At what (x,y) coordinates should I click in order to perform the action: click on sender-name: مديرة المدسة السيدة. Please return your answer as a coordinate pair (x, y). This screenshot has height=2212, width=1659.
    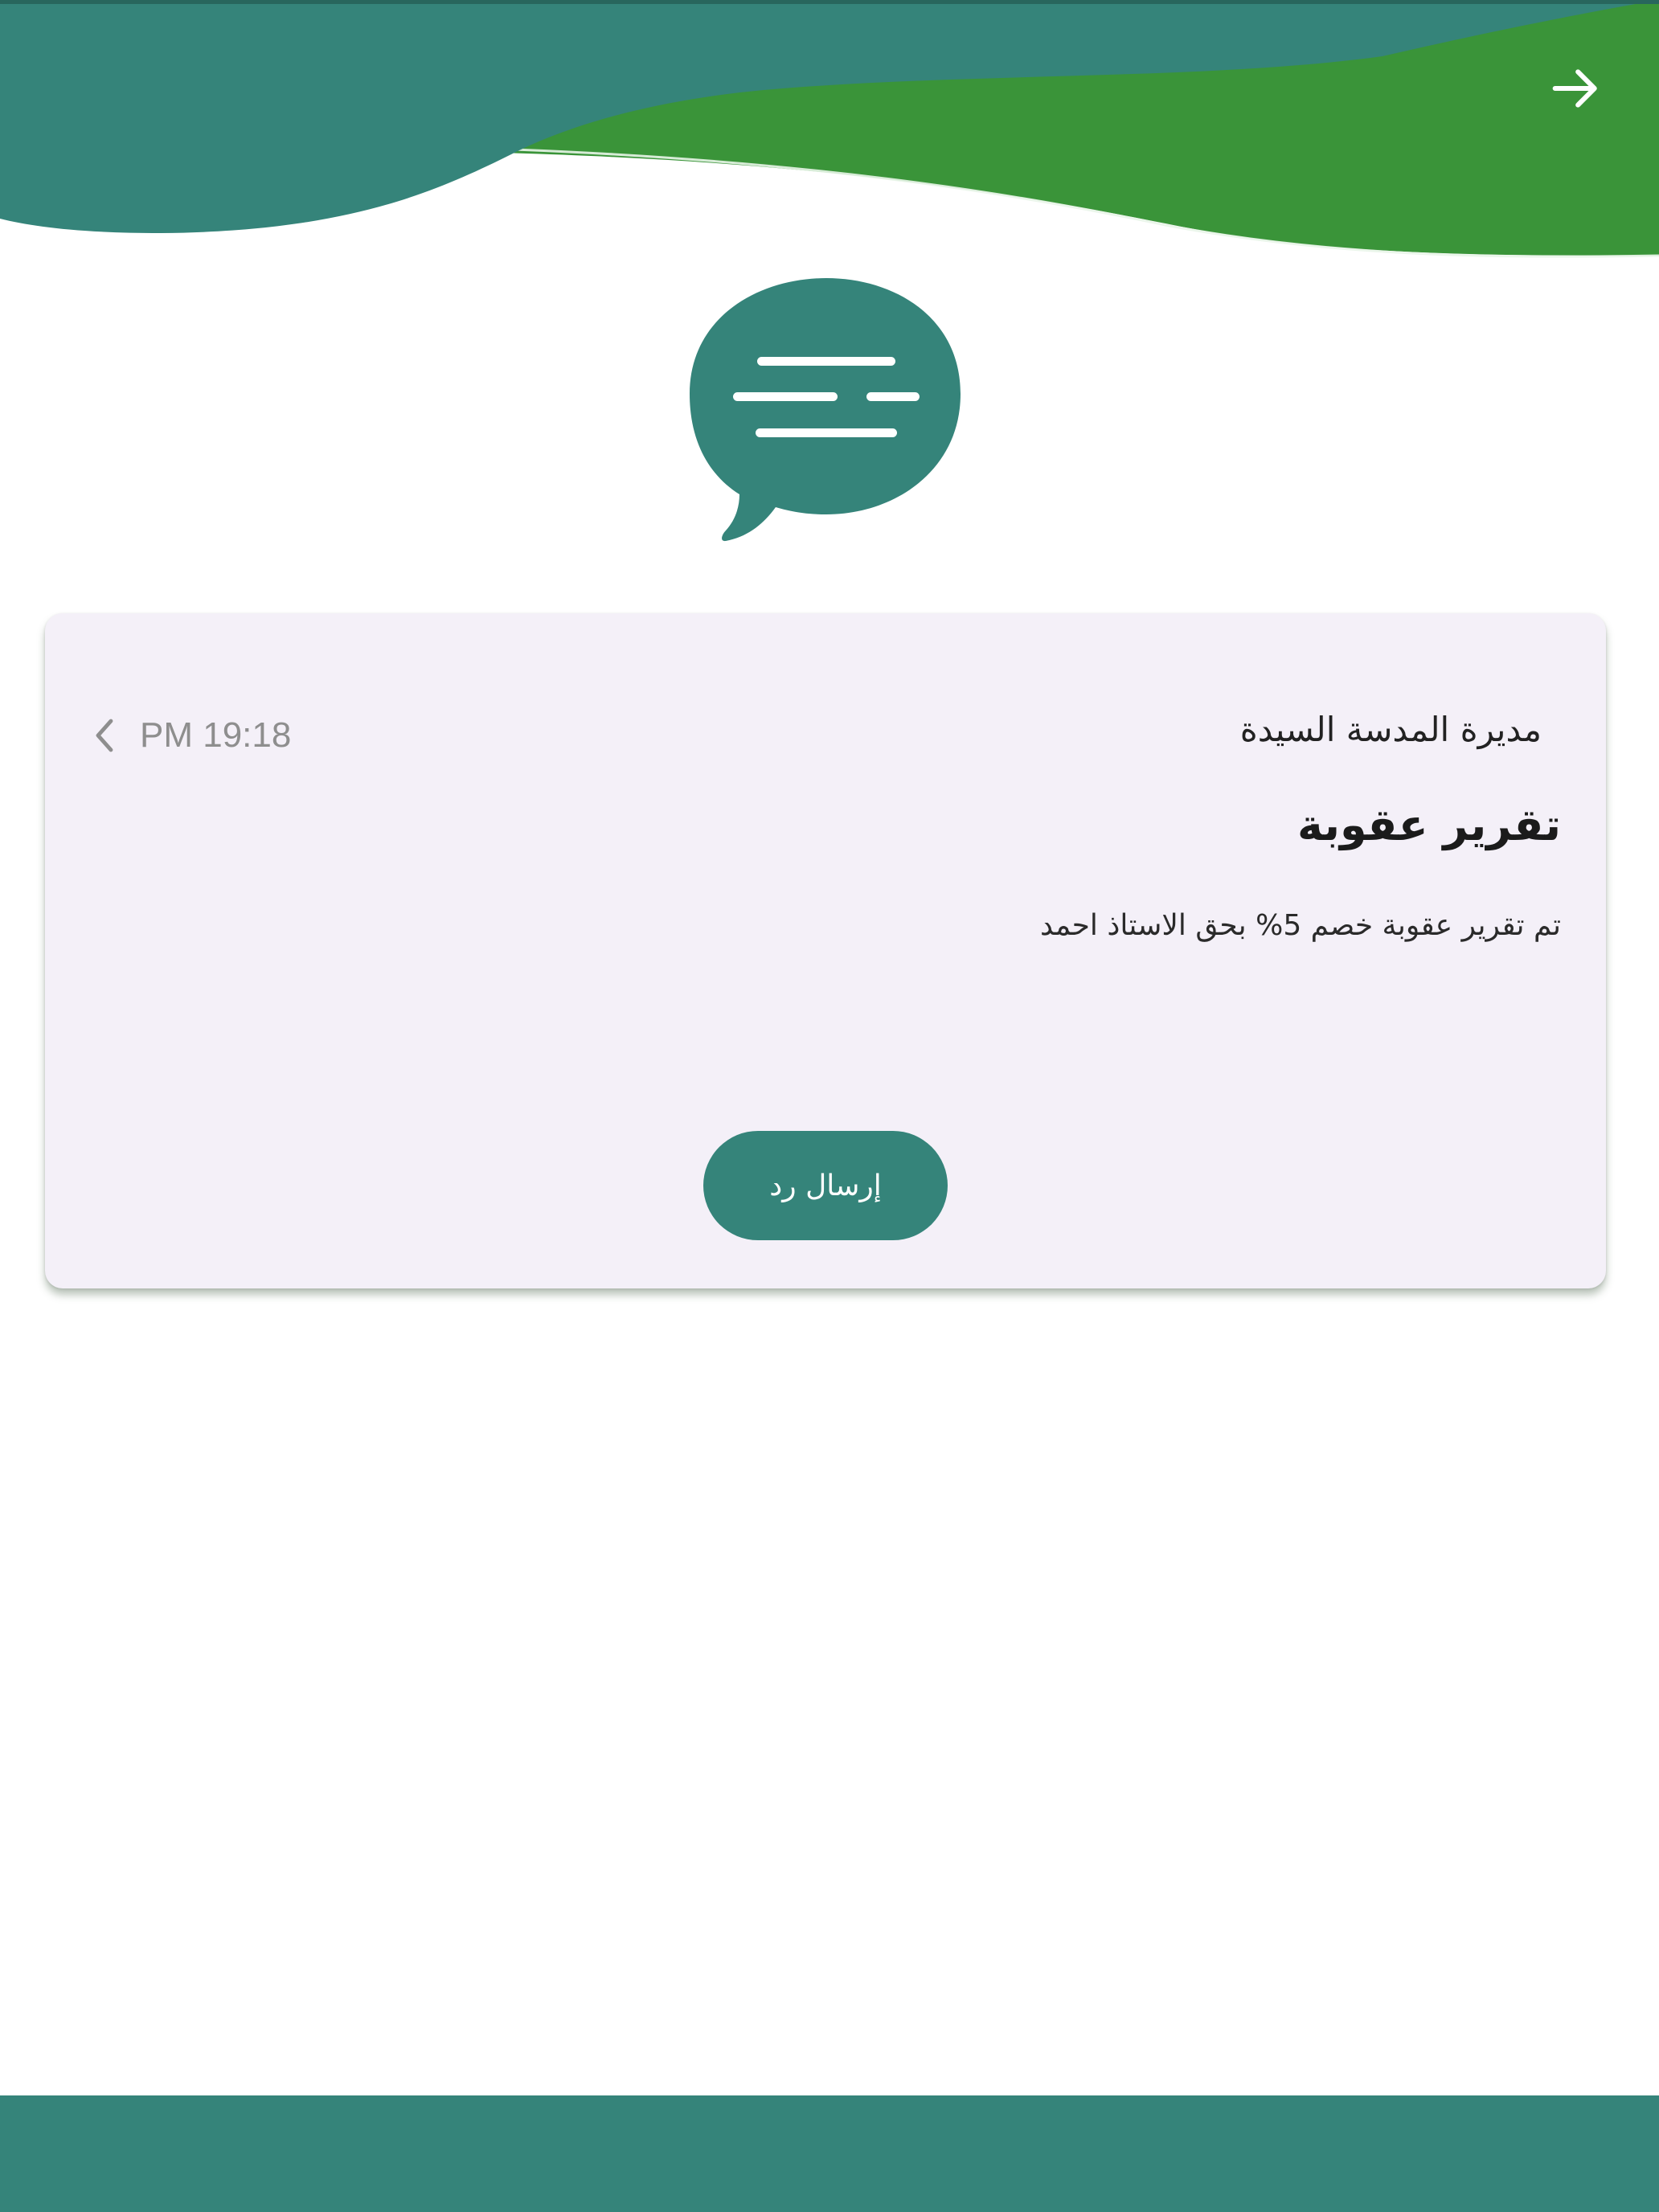
    Looking at the image, I should click on (1390, 729).